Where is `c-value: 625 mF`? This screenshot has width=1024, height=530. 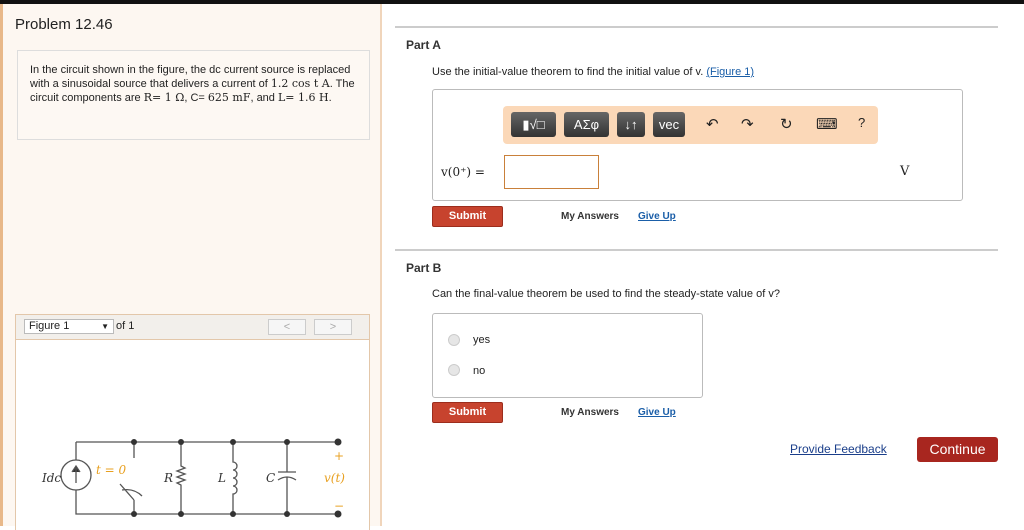
c-value: 625 mF is located at coordinates (229, 97).